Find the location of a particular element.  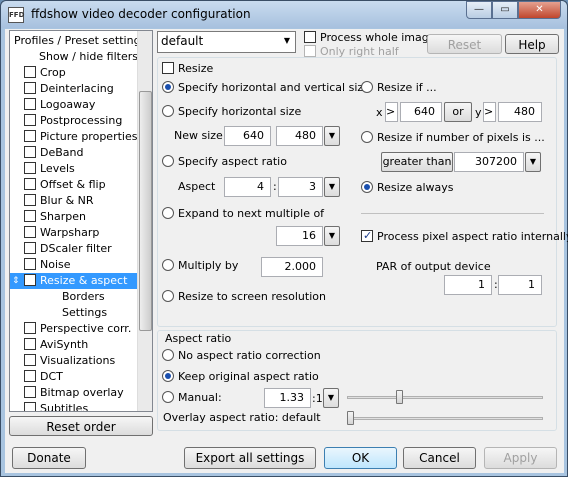

expand-dropdown: ▼ is located at coordinates (332, 236).